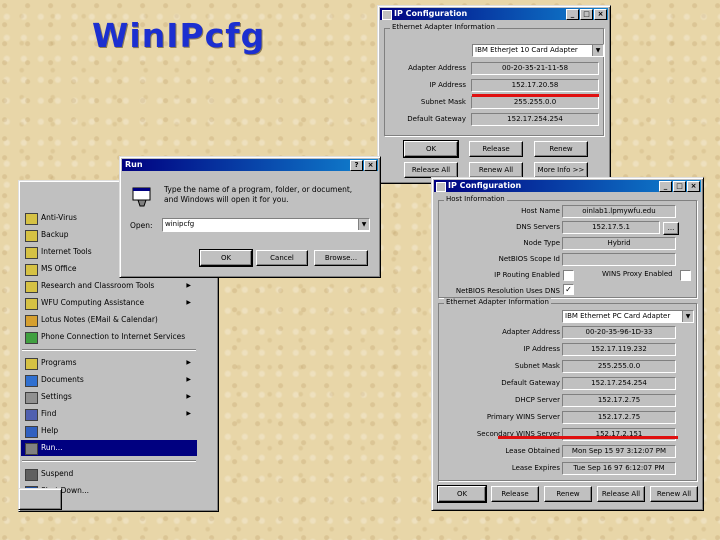 The width and height of the screenshot is (720, 540). I want to click on field-label: Lease Obtained, so click(532, 451).